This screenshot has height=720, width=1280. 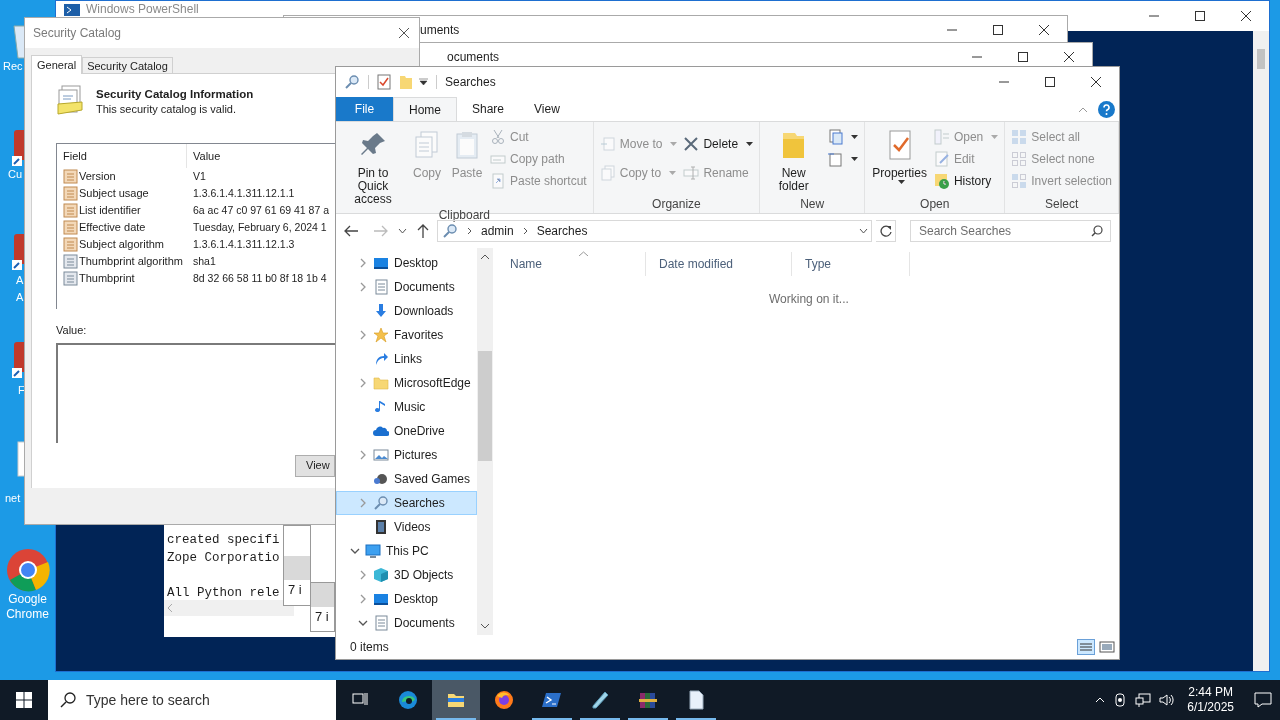 I want to click on address-bar: admin Searches, so click(x=655, y=231).